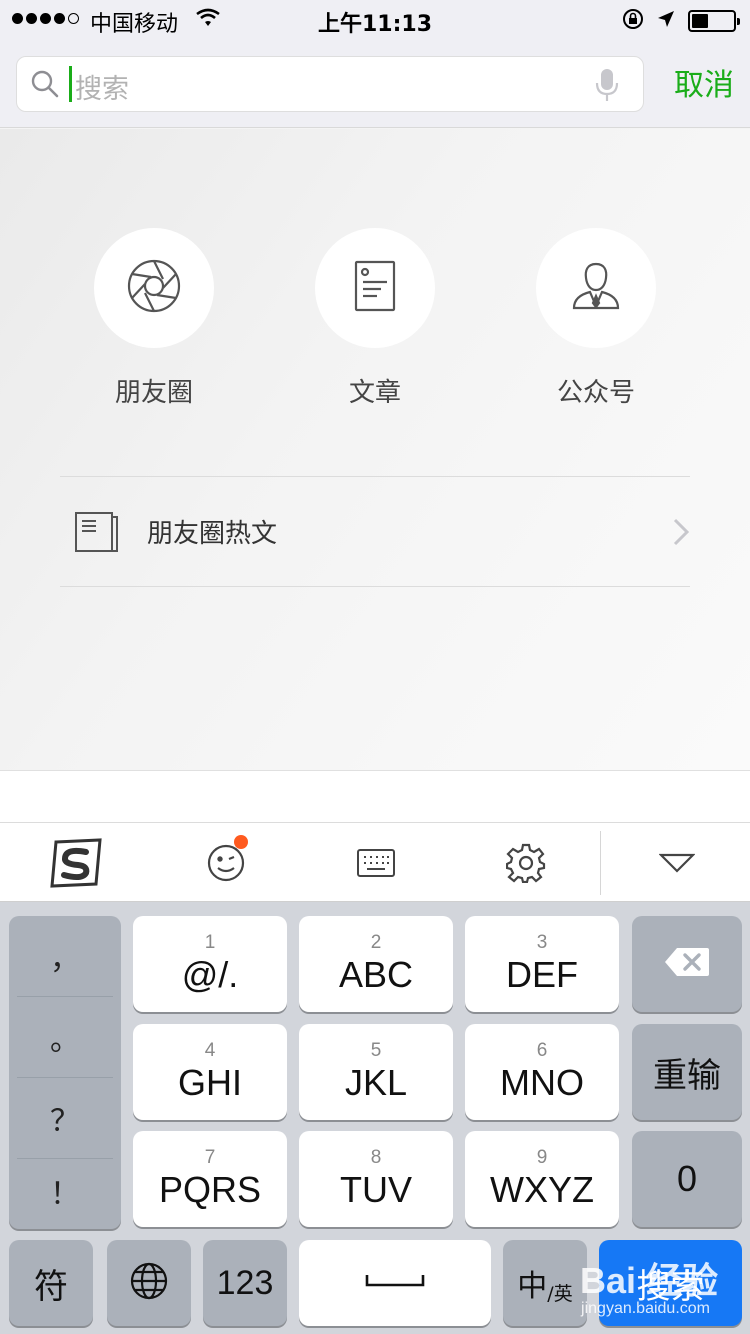  What do you see at coordinates (376, 1157) in the screenshot?
I see `key-number: 8` at bounding box center [376, 1157].